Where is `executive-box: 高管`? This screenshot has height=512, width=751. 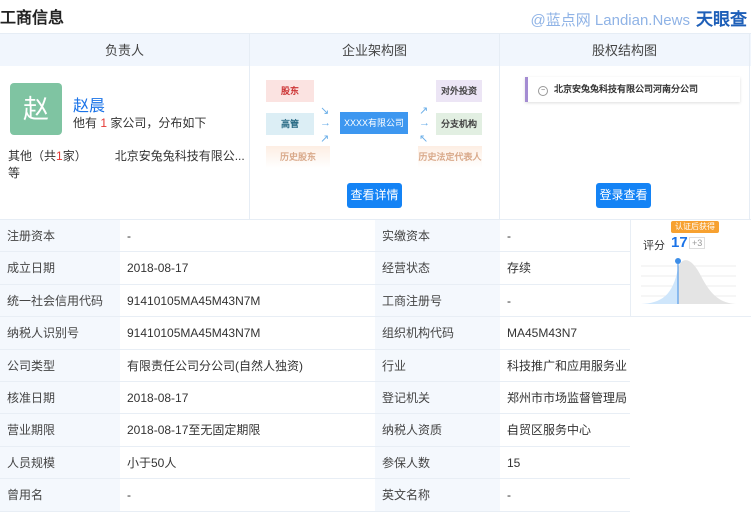 executive-box: 高管 is located at coordinates (290, 124).